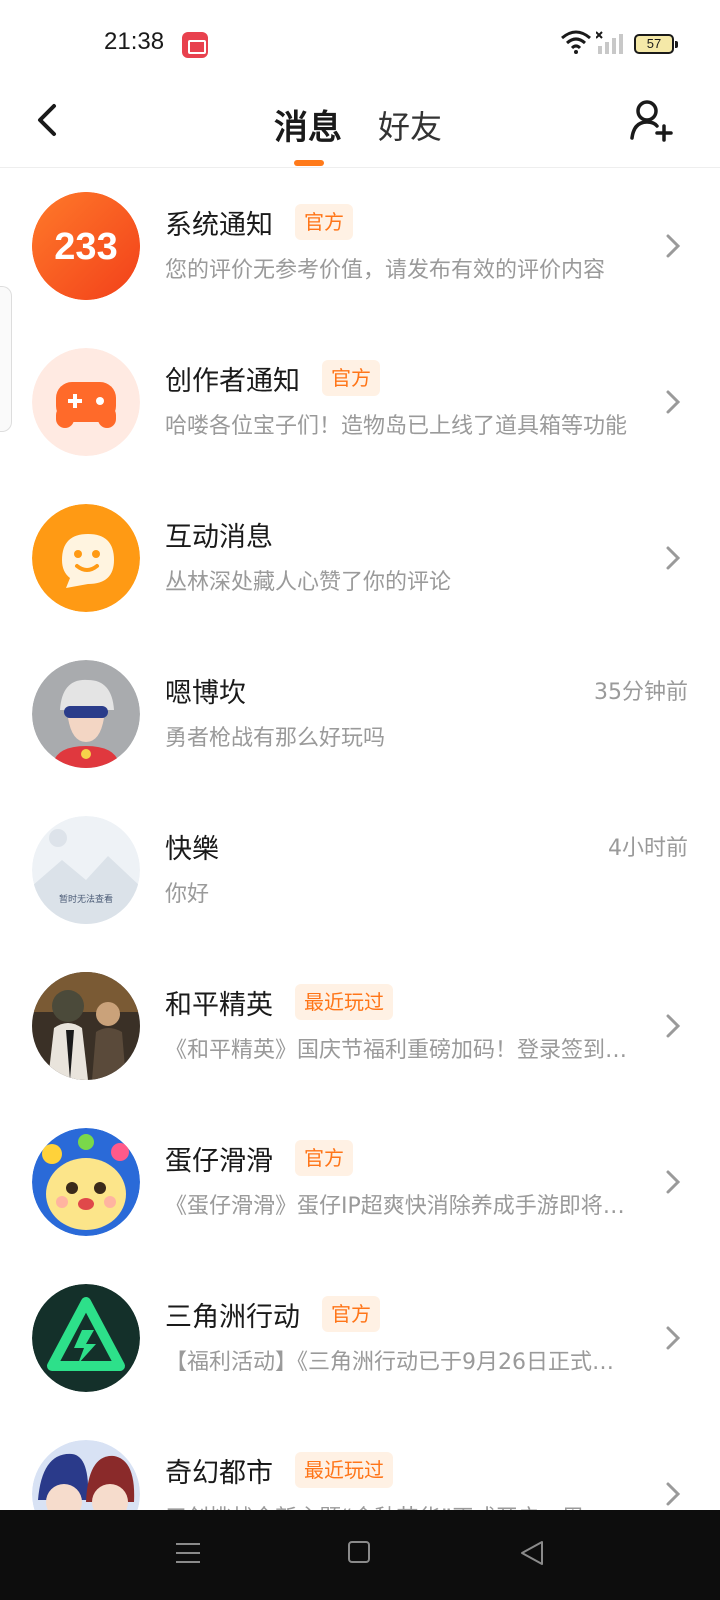 The height and width of the screenshot is (1600, 720). Describe the element at coordinates (195, 45) in the screenshot. I see `screen-record-icon` at that location.